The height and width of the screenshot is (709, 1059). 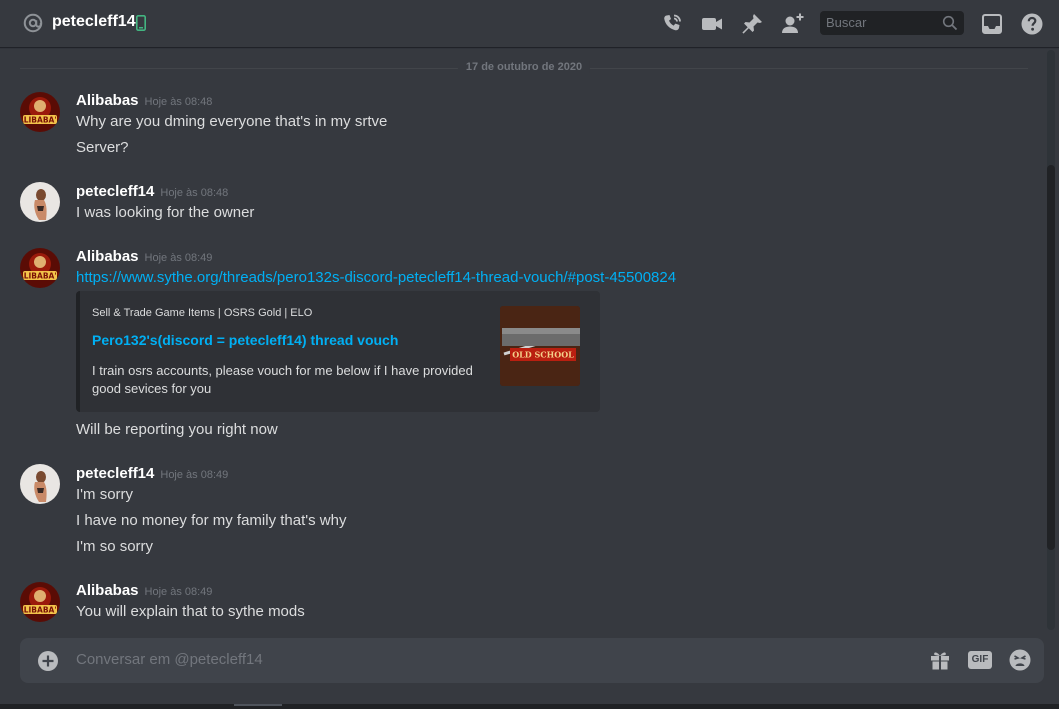 I want to click on message-author: petecleff14 Hoje às 08:49, so click(x=152, y=473).